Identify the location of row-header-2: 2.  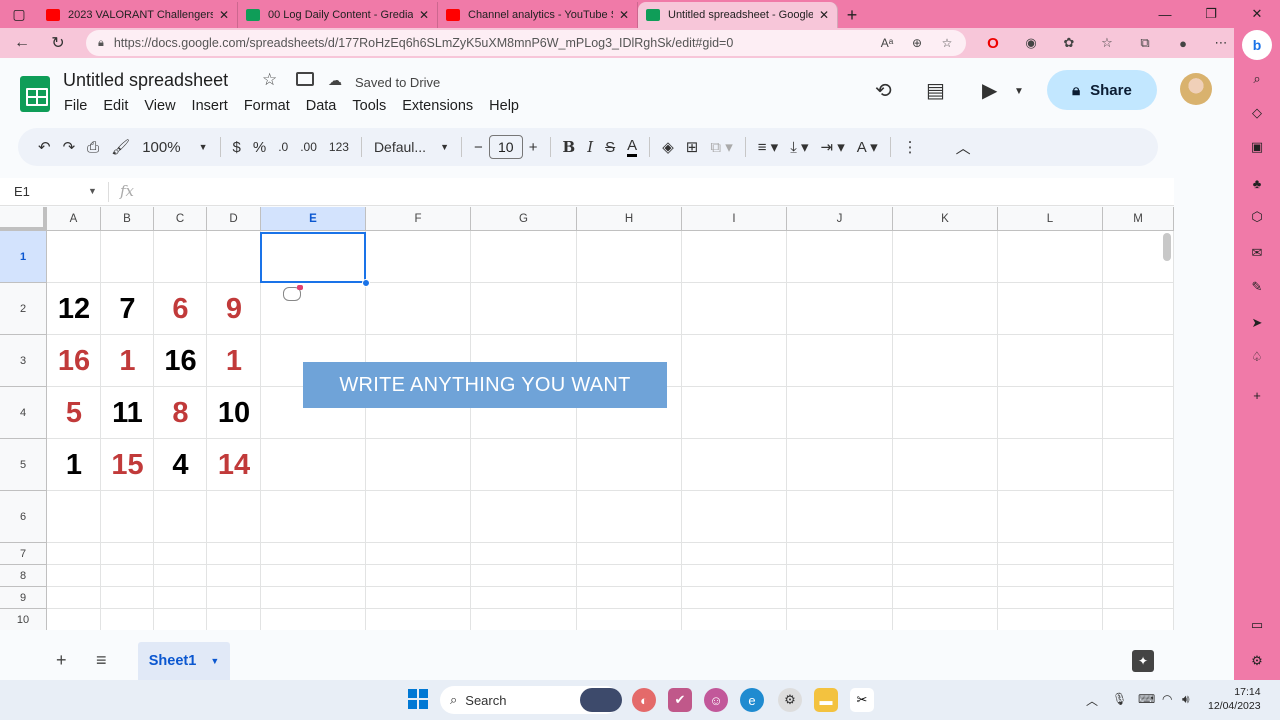
(23, 309).